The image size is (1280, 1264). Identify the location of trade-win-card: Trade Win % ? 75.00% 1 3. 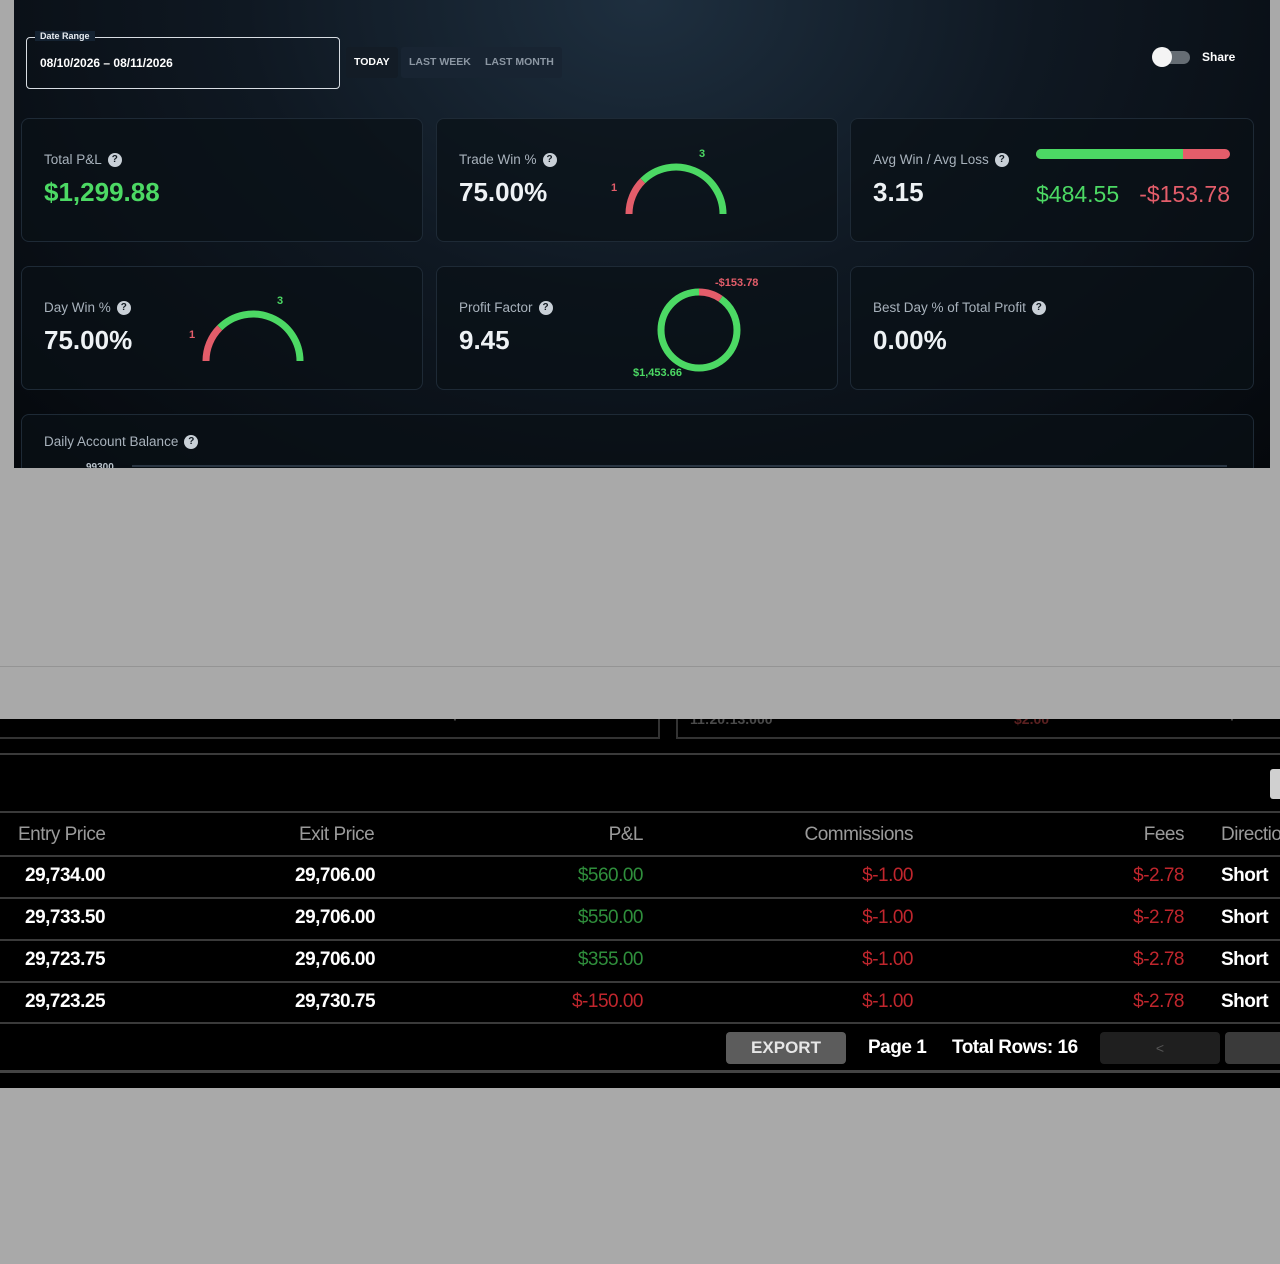
(637, 180).